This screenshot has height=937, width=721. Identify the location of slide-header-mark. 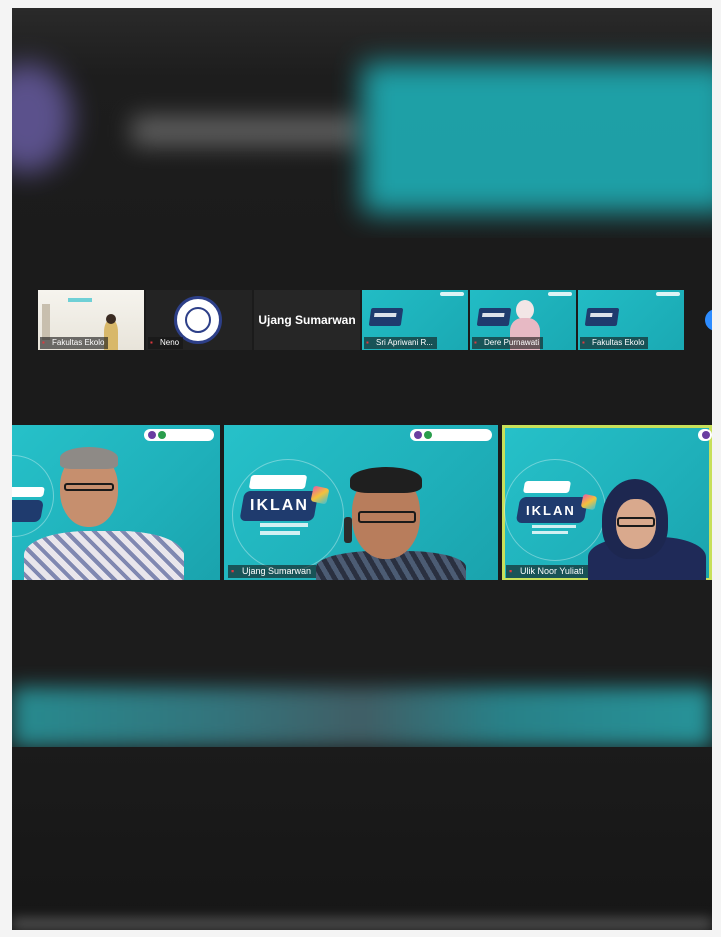
(80, 300).